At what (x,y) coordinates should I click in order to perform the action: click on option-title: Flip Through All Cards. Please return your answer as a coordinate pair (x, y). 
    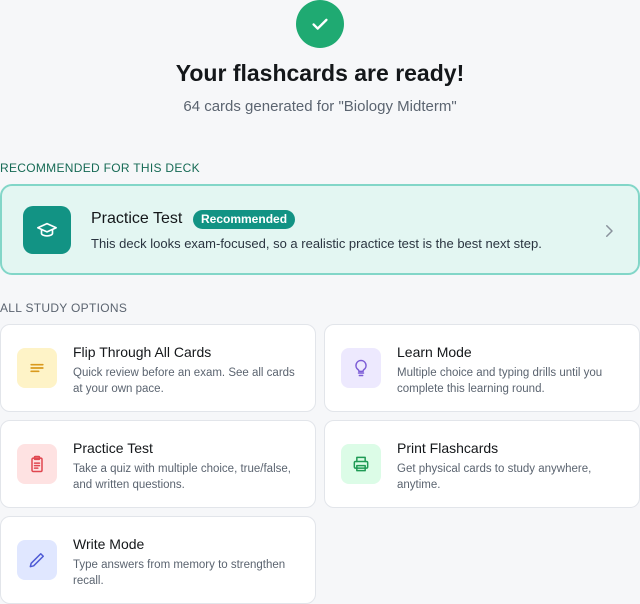
    Looking at the image, I should click on (142, 352).